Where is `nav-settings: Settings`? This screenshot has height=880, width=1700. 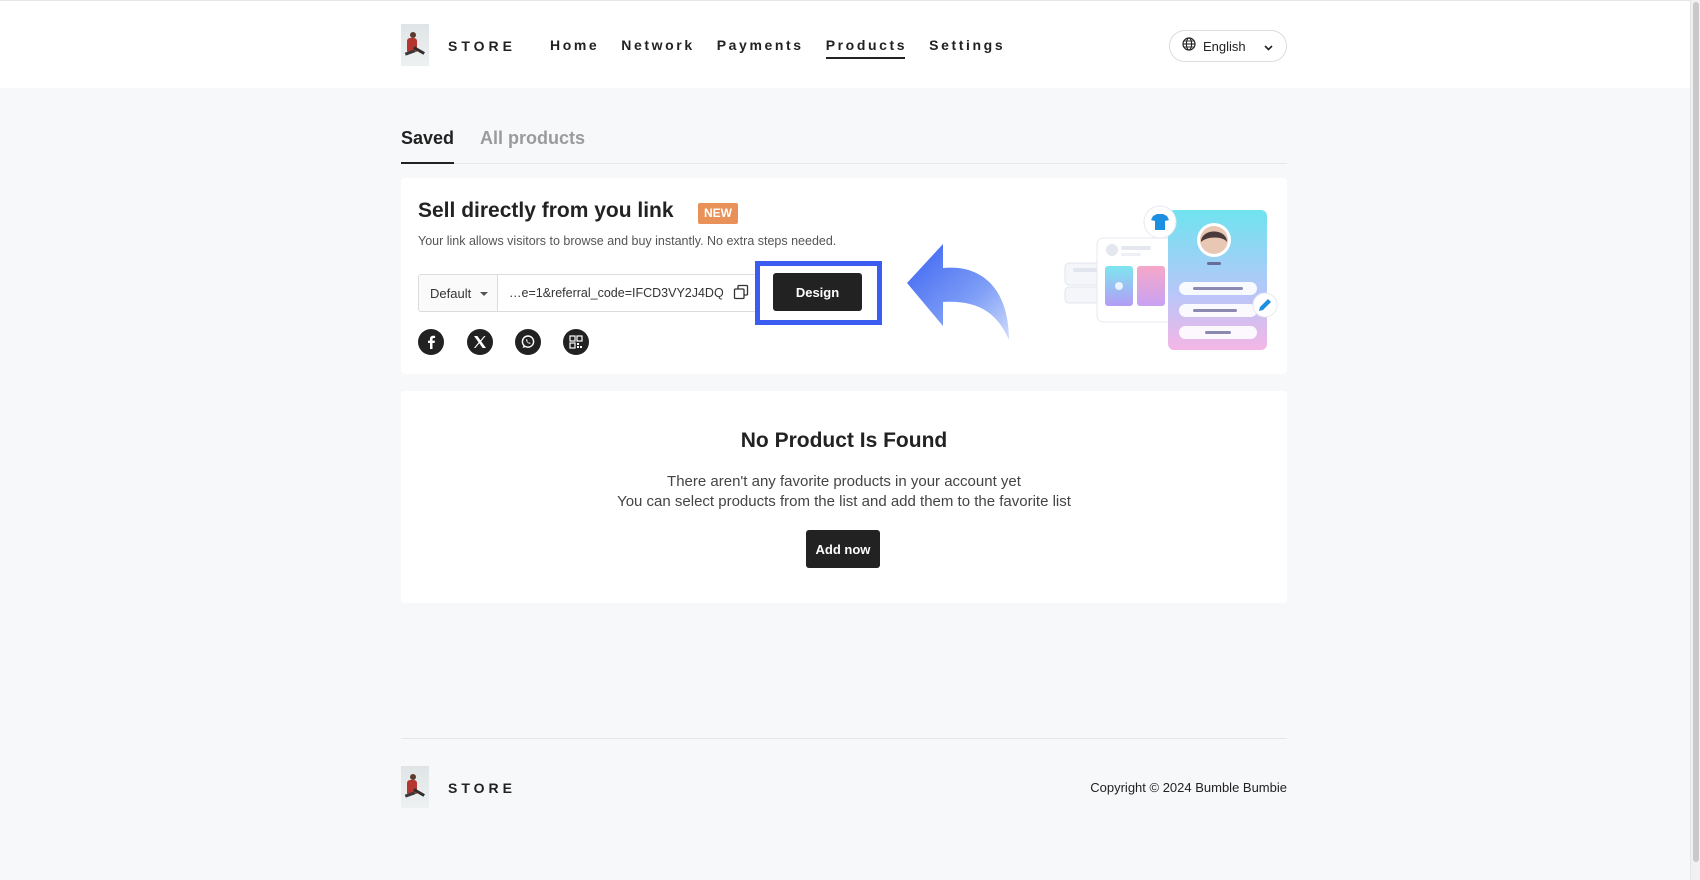
nav-settings: Settings is located at coordinates (967, 48).